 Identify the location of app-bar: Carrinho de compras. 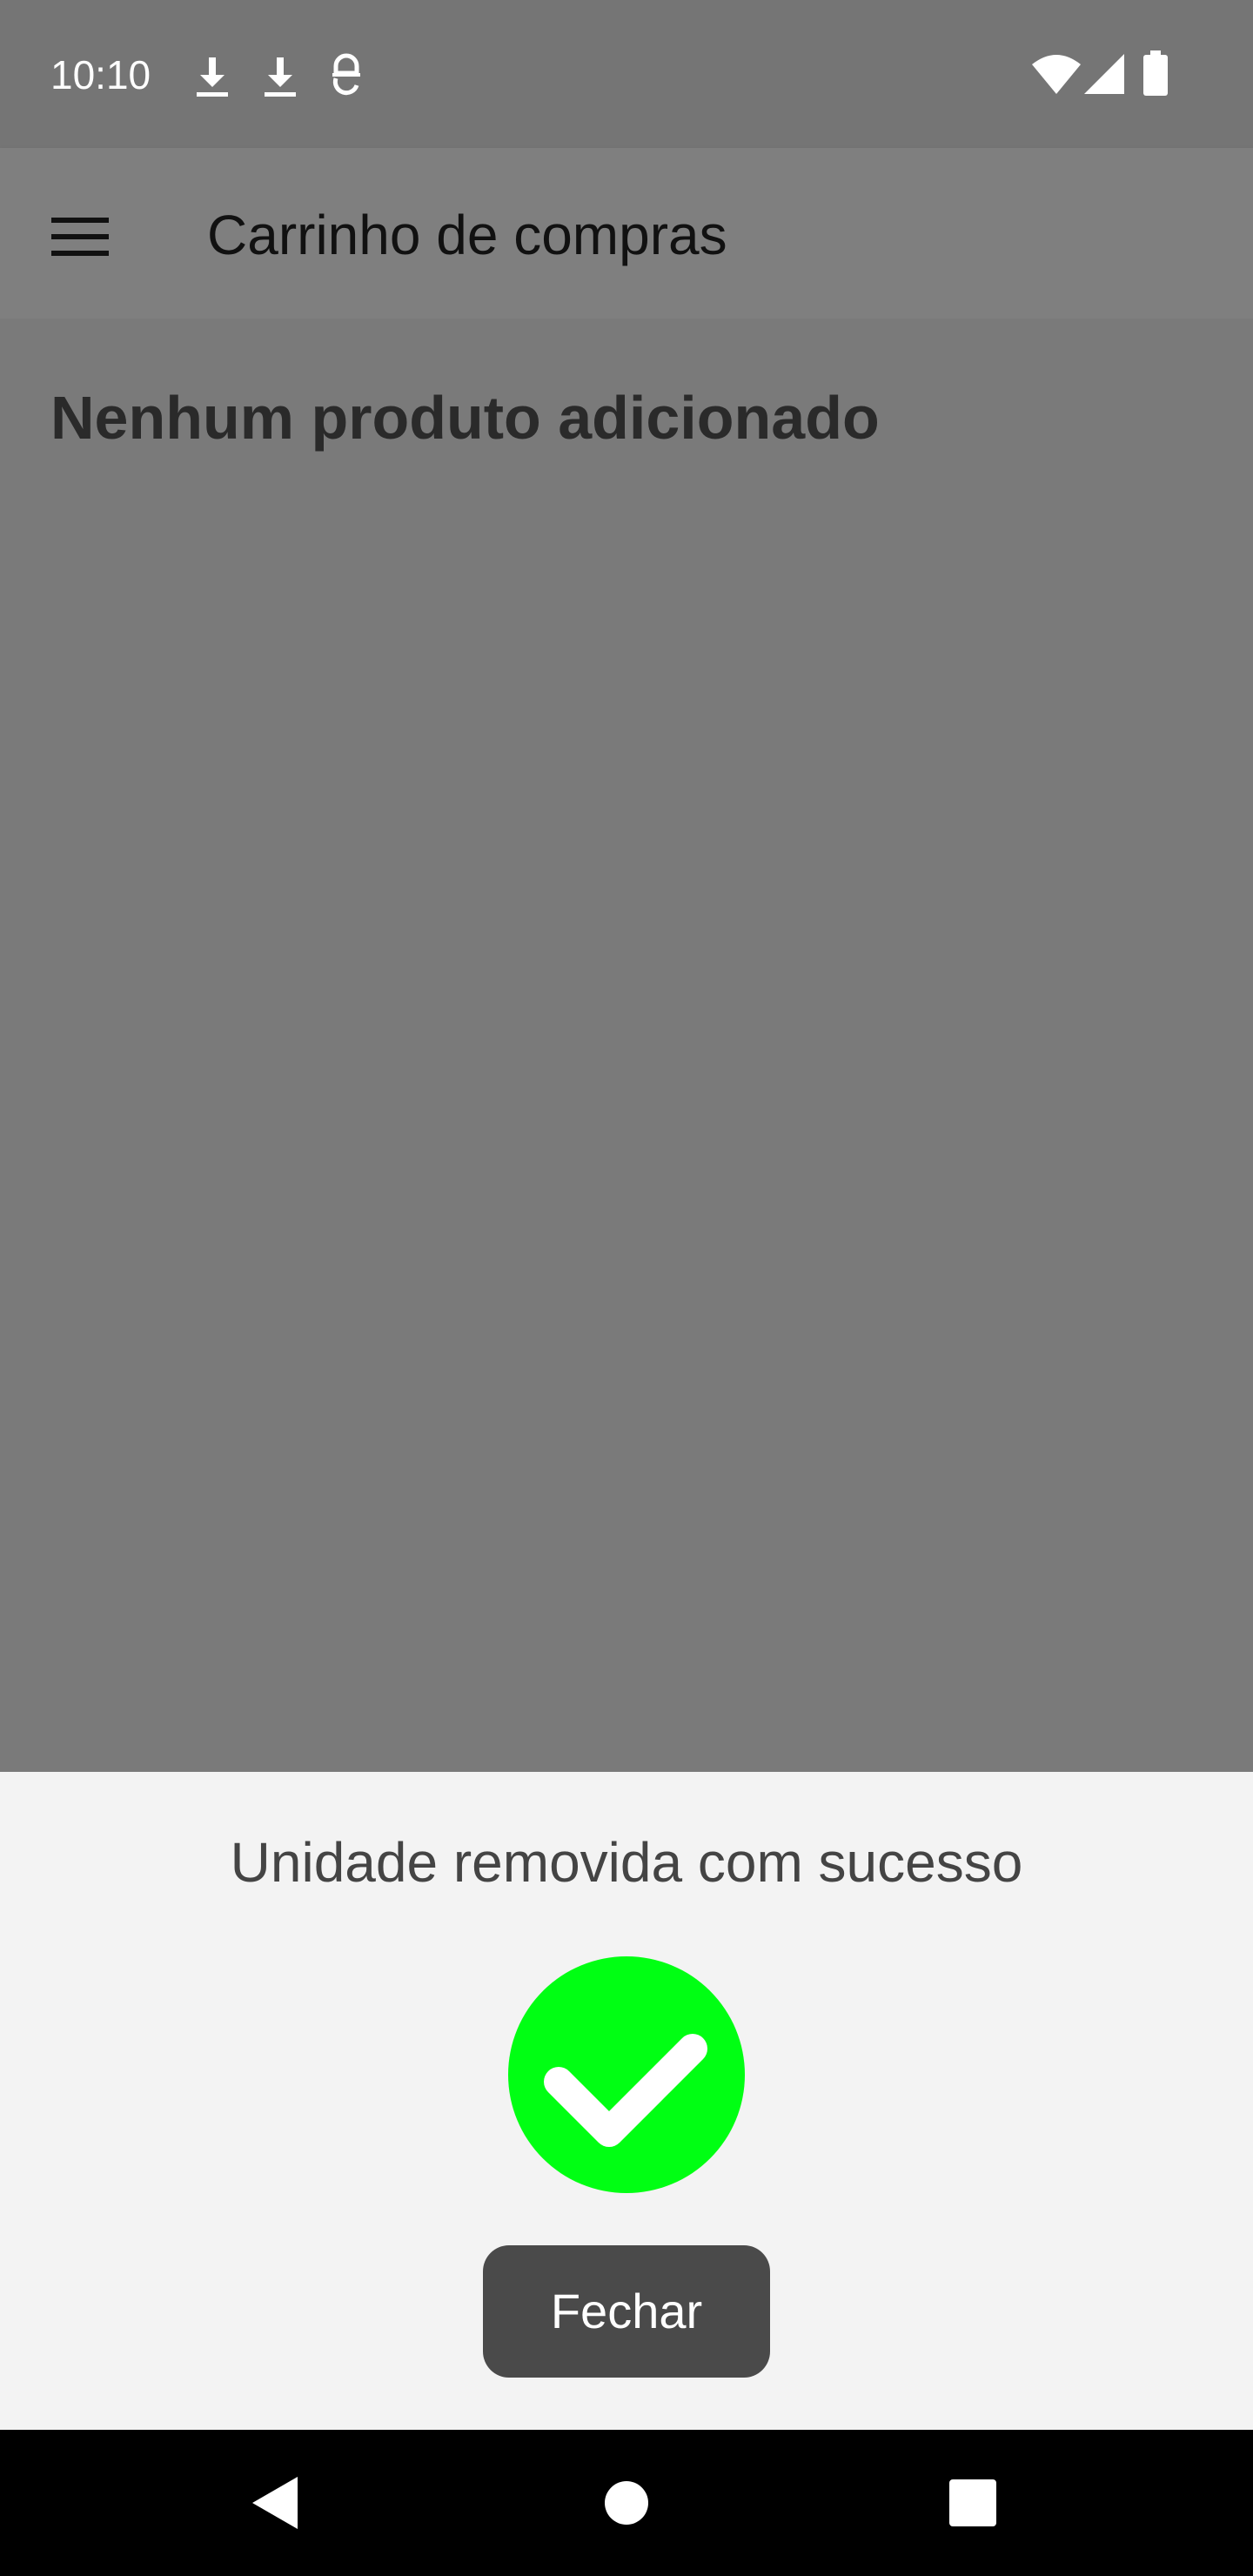
(626, 234).